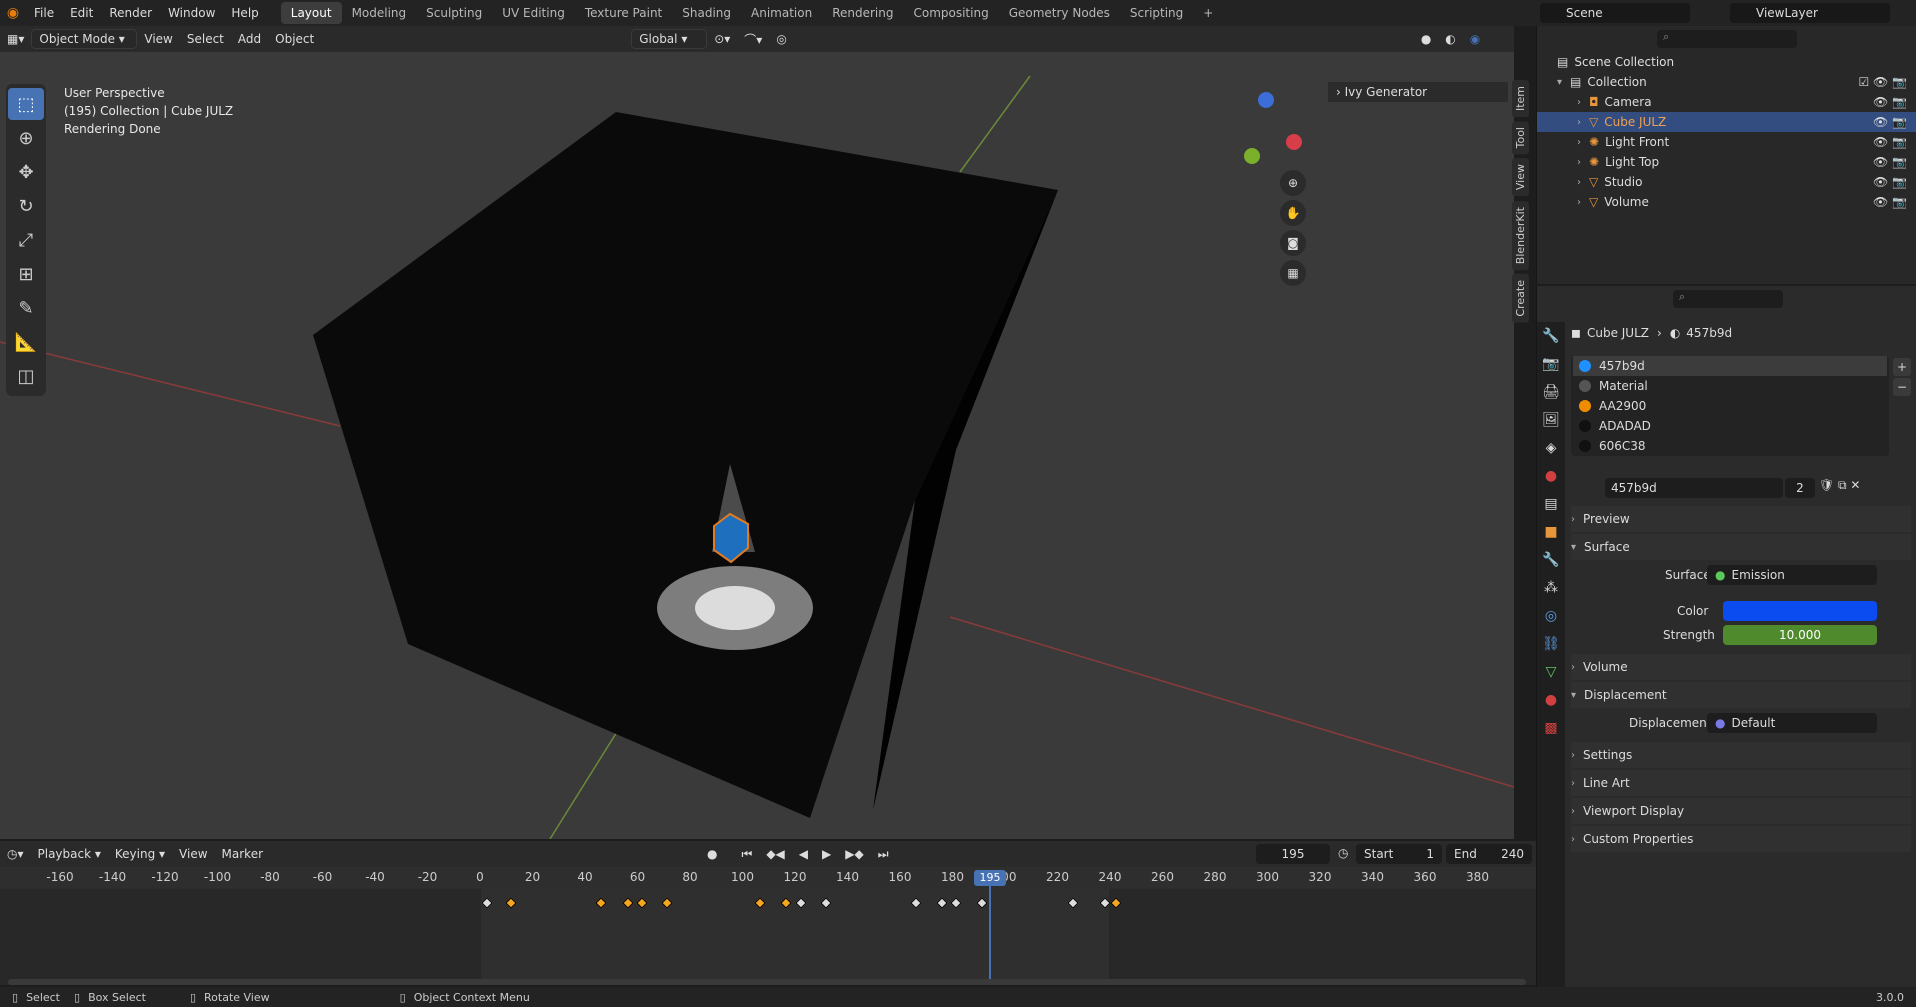  What do you see at coordinates (1551, 448) in the screenshot?
I see `scene-tab-icon: ◈` at bounding box center [1551, 448].